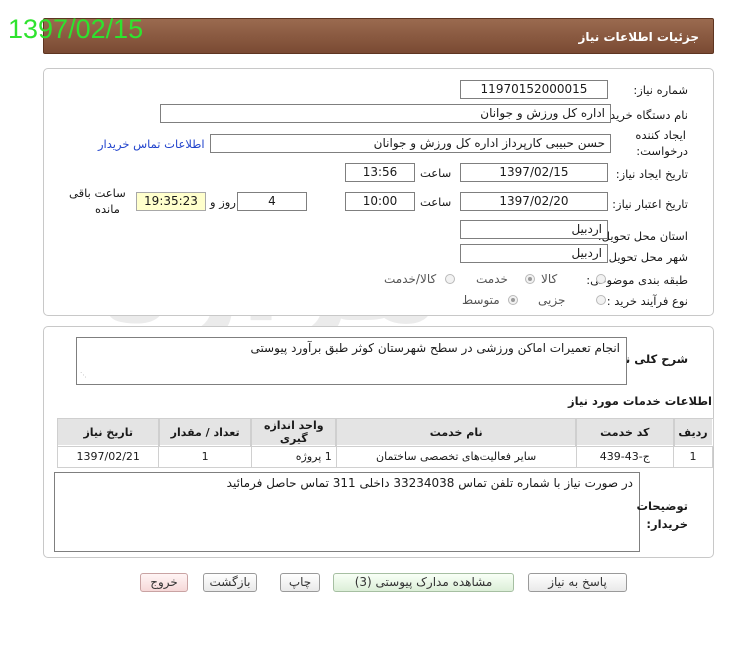 The image size is (731, 650). I want to click on cell-service-name: سایر فعالیت‌های تخصصی ساختمان, so click(456, 456).